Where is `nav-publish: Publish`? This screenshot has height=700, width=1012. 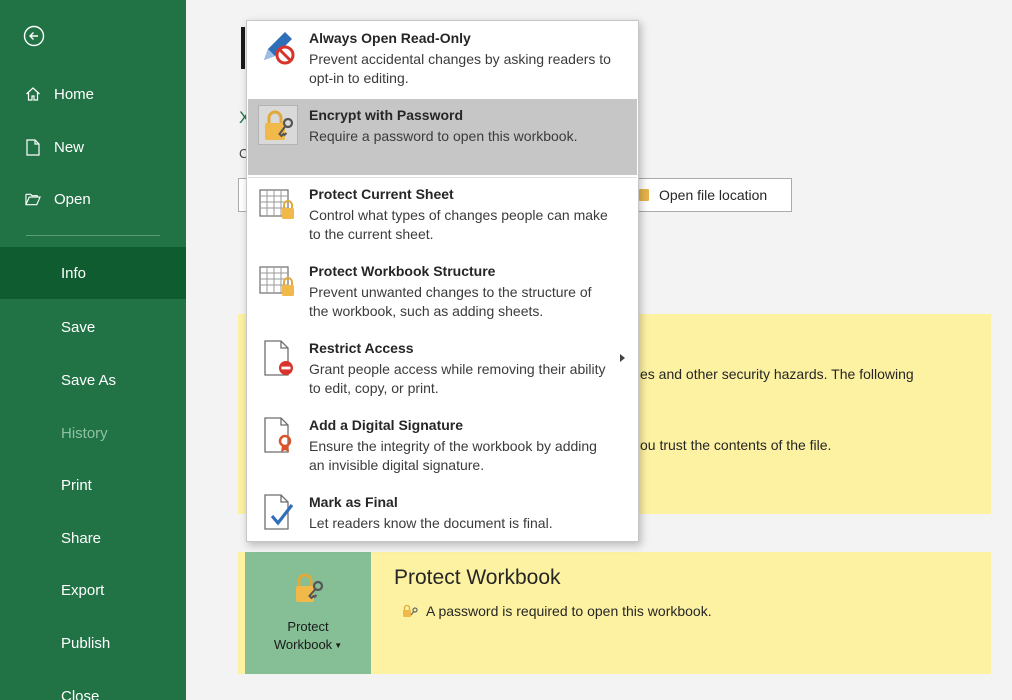 nav-publish: Publish is located at coordinates (93, 643).